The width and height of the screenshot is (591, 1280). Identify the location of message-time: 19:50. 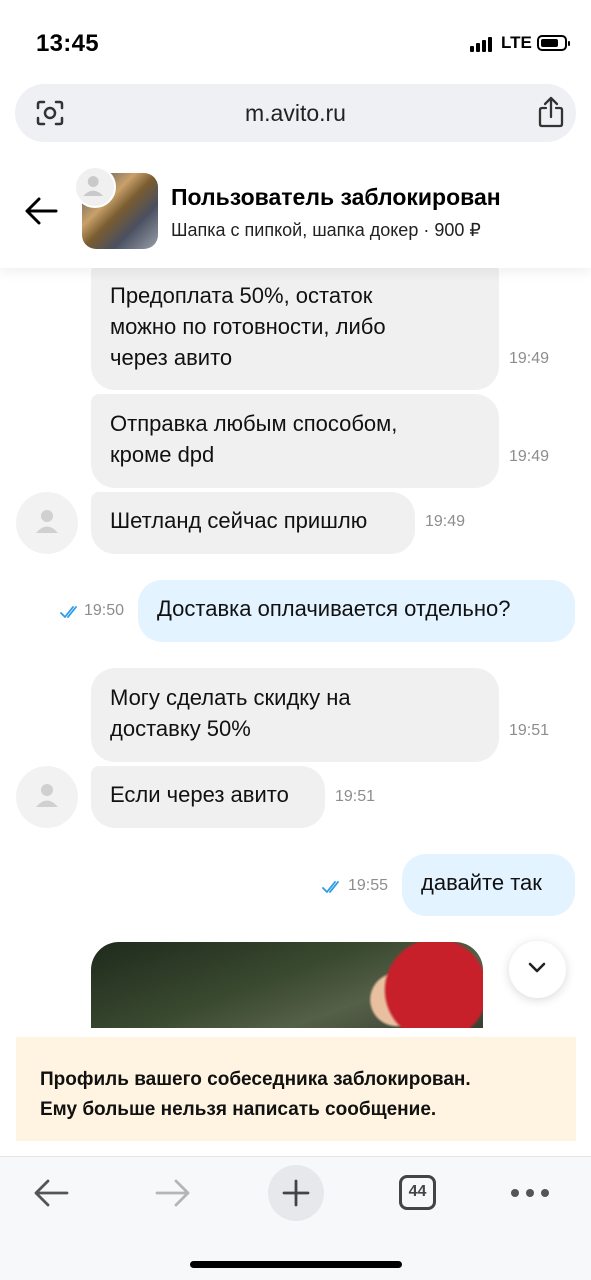
(104, 610).